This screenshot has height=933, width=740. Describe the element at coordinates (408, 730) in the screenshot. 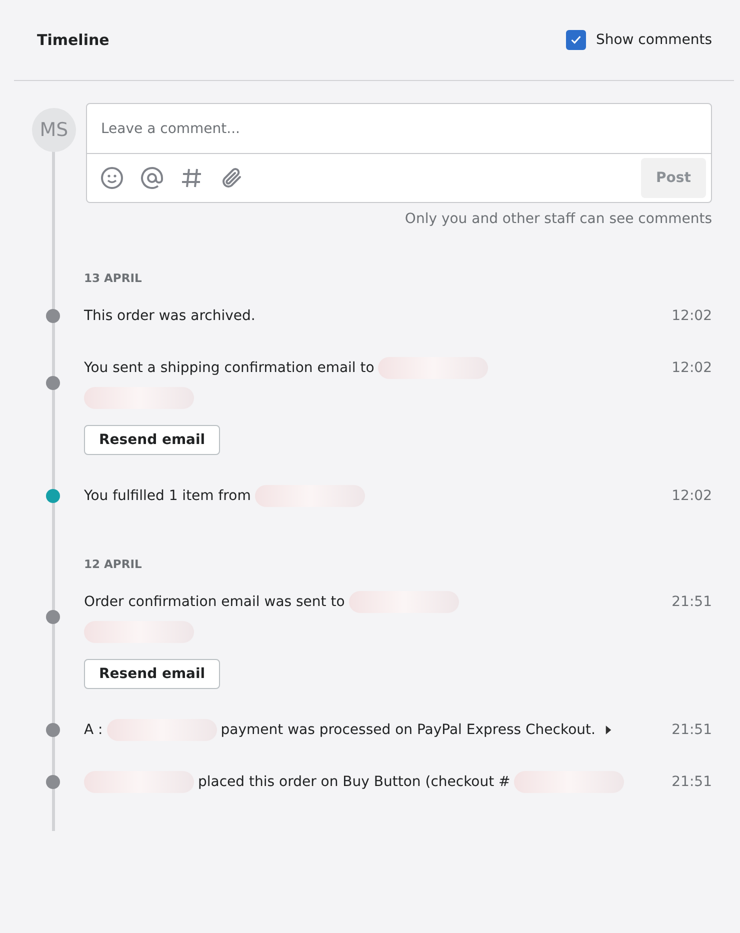

I see `event-text: payment was processed on PayPal Express Checkout.` at that location.